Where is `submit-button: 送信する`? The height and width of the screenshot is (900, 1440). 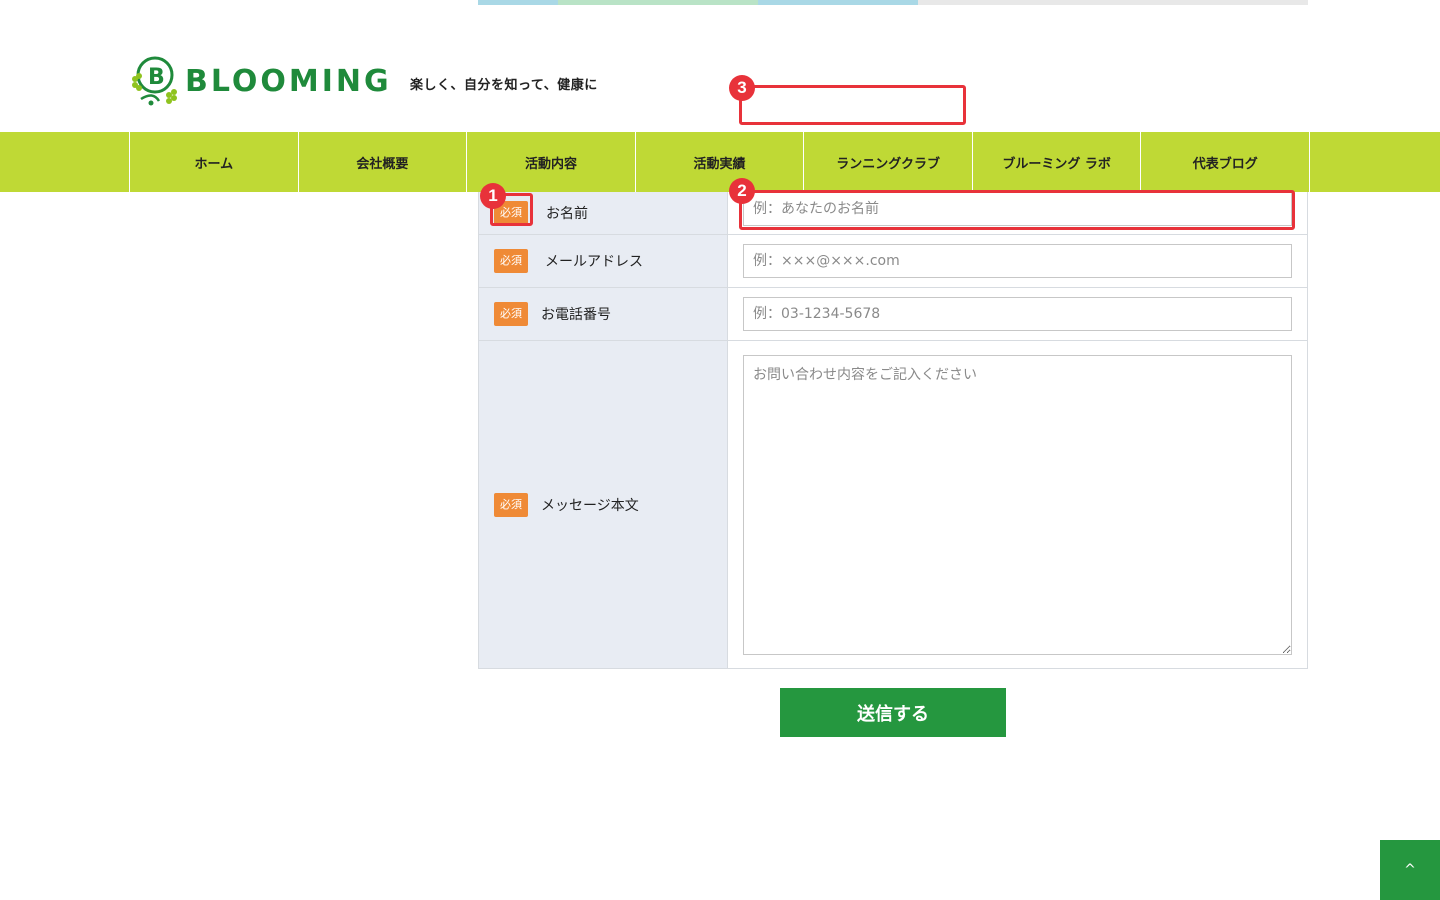
submit-button: 送信する is located at coordinates (893, 712).